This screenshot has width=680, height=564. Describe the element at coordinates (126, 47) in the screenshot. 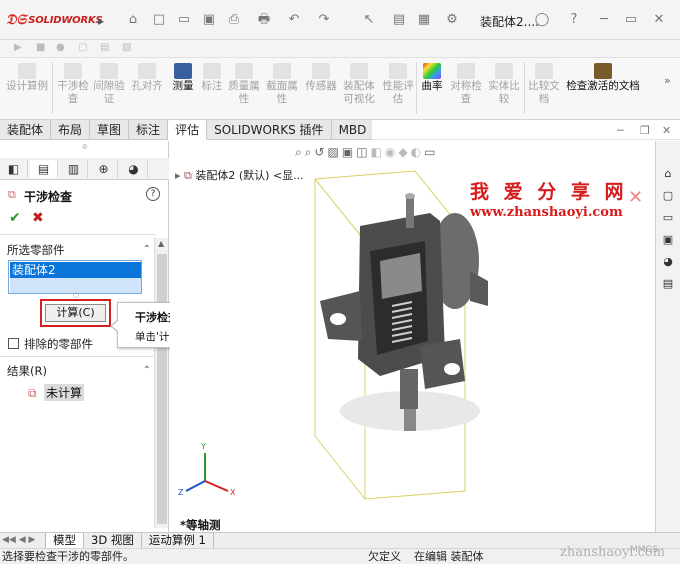

I see `macro-run-icon: ▧` at that location.